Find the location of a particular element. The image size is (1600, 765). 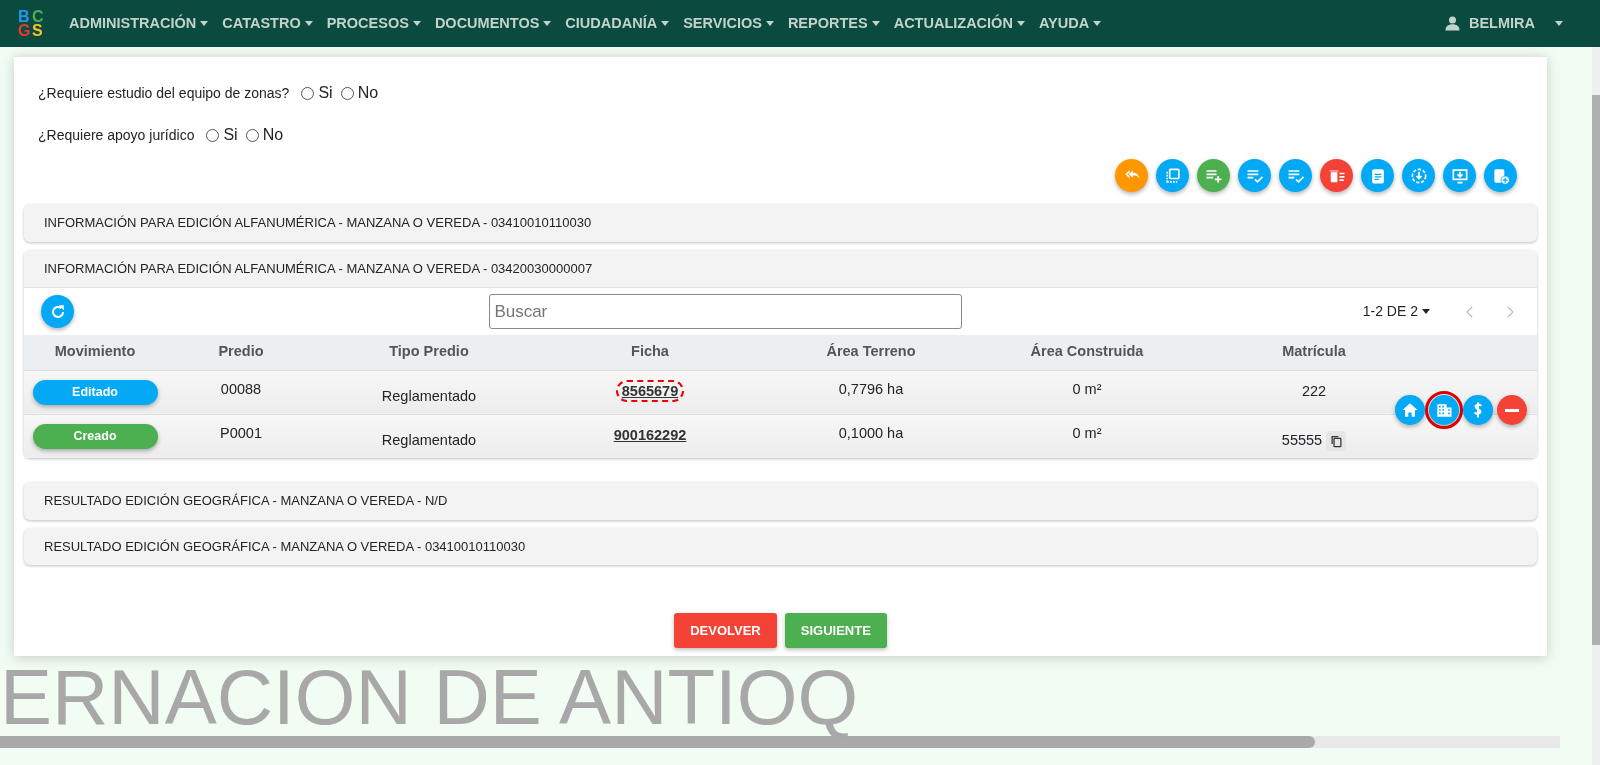

question-label: ¿Requiere apoyo jurídico is located at coordinates (116, 135).